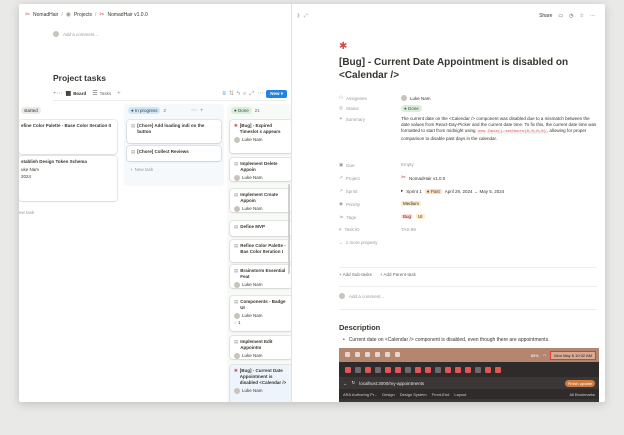 Image resolution: width=624 pixels, height=435 pixels. What do you see at coordinates (260, 347) in the screenshot?
I see `task-card: ▤ Implement Edit Appointm Luke Nam` at bounding box center [260, 347].